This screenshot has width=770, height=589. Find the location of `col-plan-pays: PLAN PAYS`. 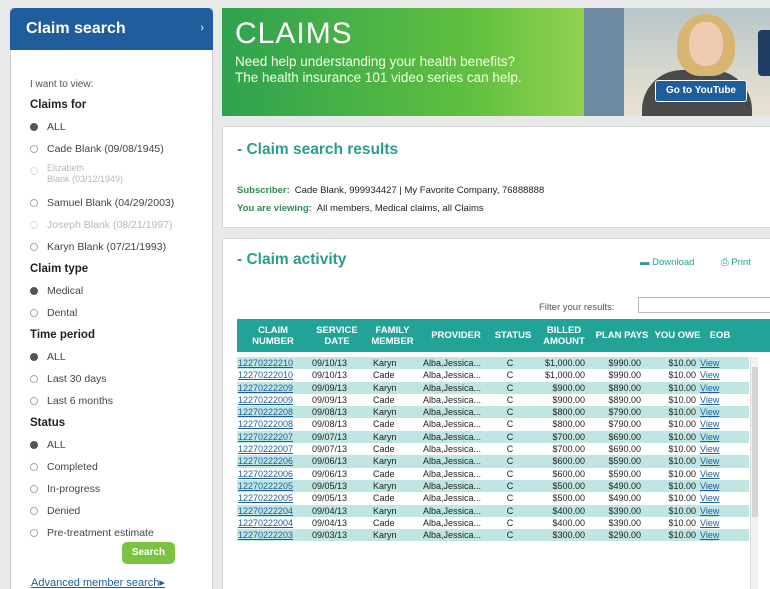

col-plan-pays: PLAN PAYS is located at coordinates (622, 335).